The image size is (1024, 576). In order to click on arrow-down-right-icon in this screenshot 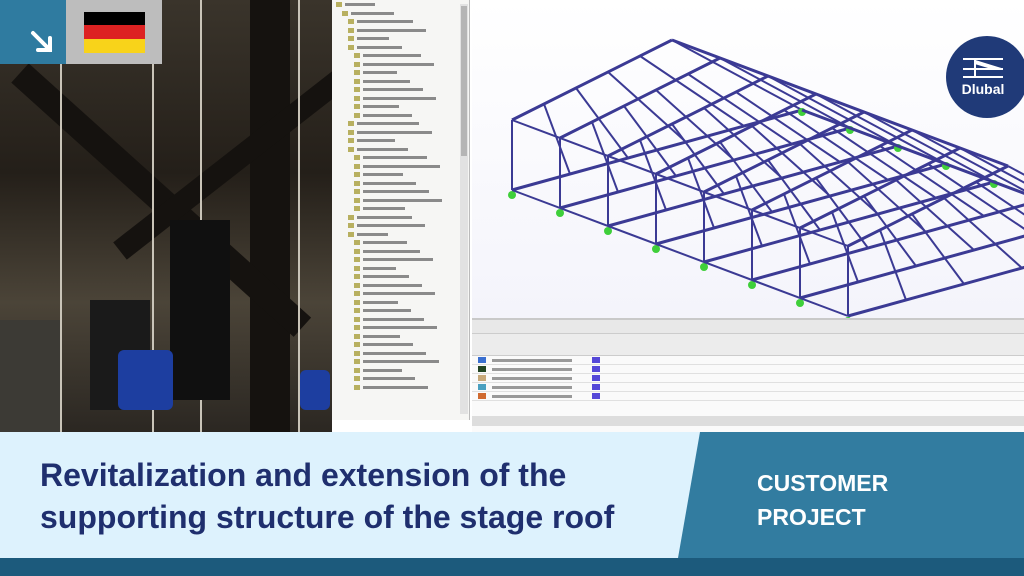, I will do `click(41, 41)`.